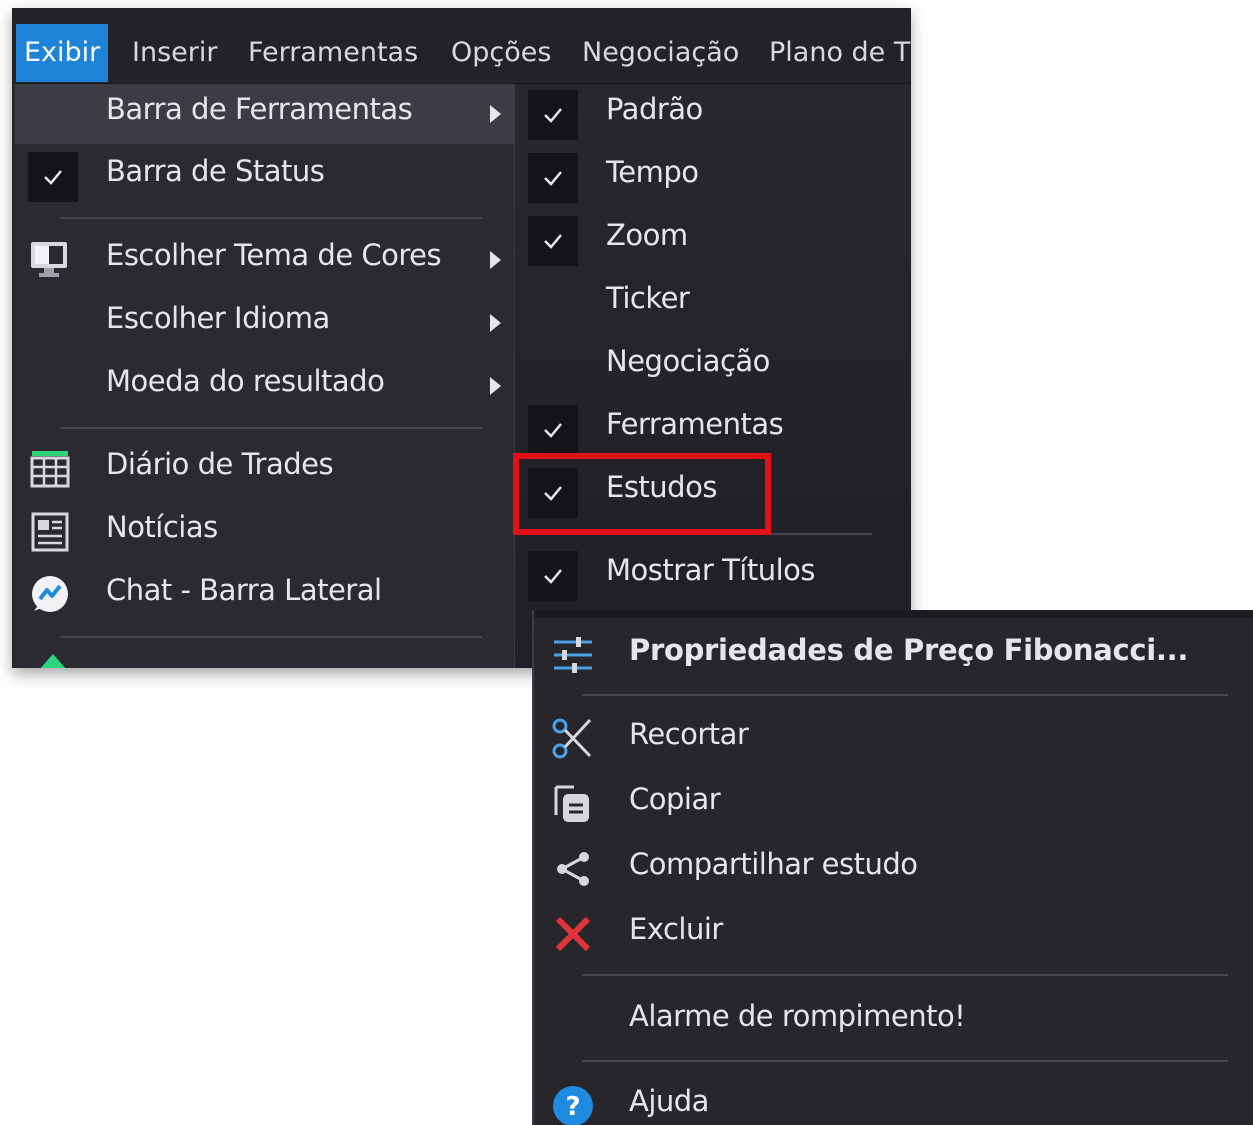 This screenshot has width=1253, height=1125. I want to click on context-menu-top-edge, so click(893, 614).